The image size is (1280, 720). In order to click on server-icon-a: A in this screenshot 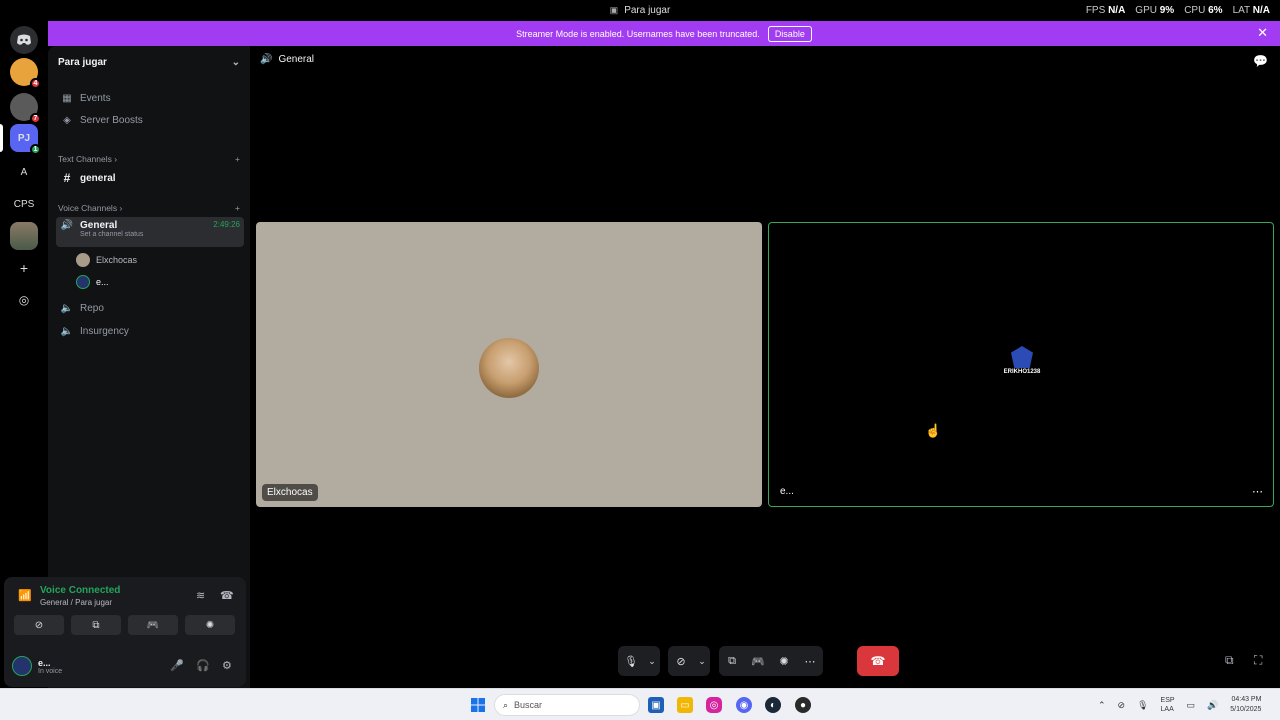, I will do `click(24, 172)`.